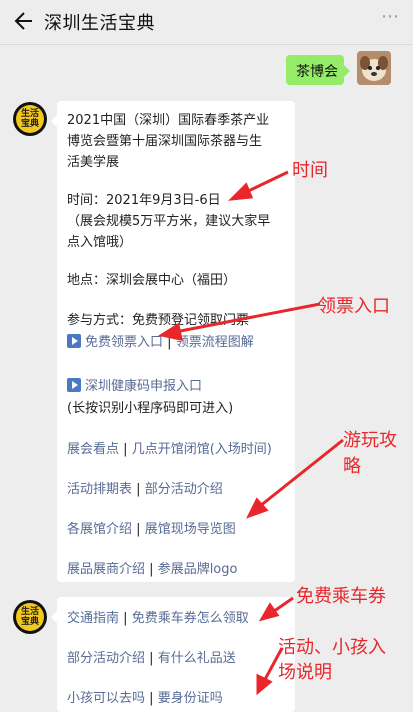 The width and height of the screenshot is (413, 712). What do you see at coordinates (305, 672) in the screenshot?
I see `annotation-kids-2: 场说明` at bounding box center [305, 672].